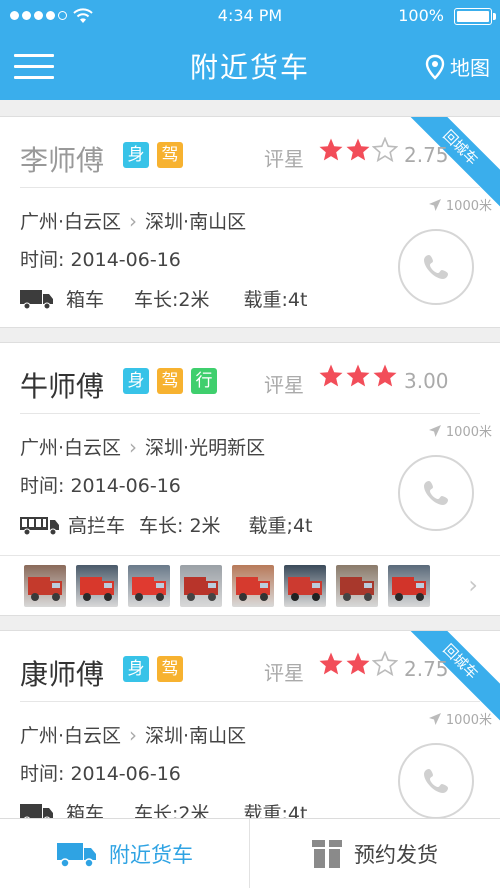 Image resolution: width=500 pixels, height=888 pixels. I want to click on truck-load: 载重:4t, so click(275, 300).